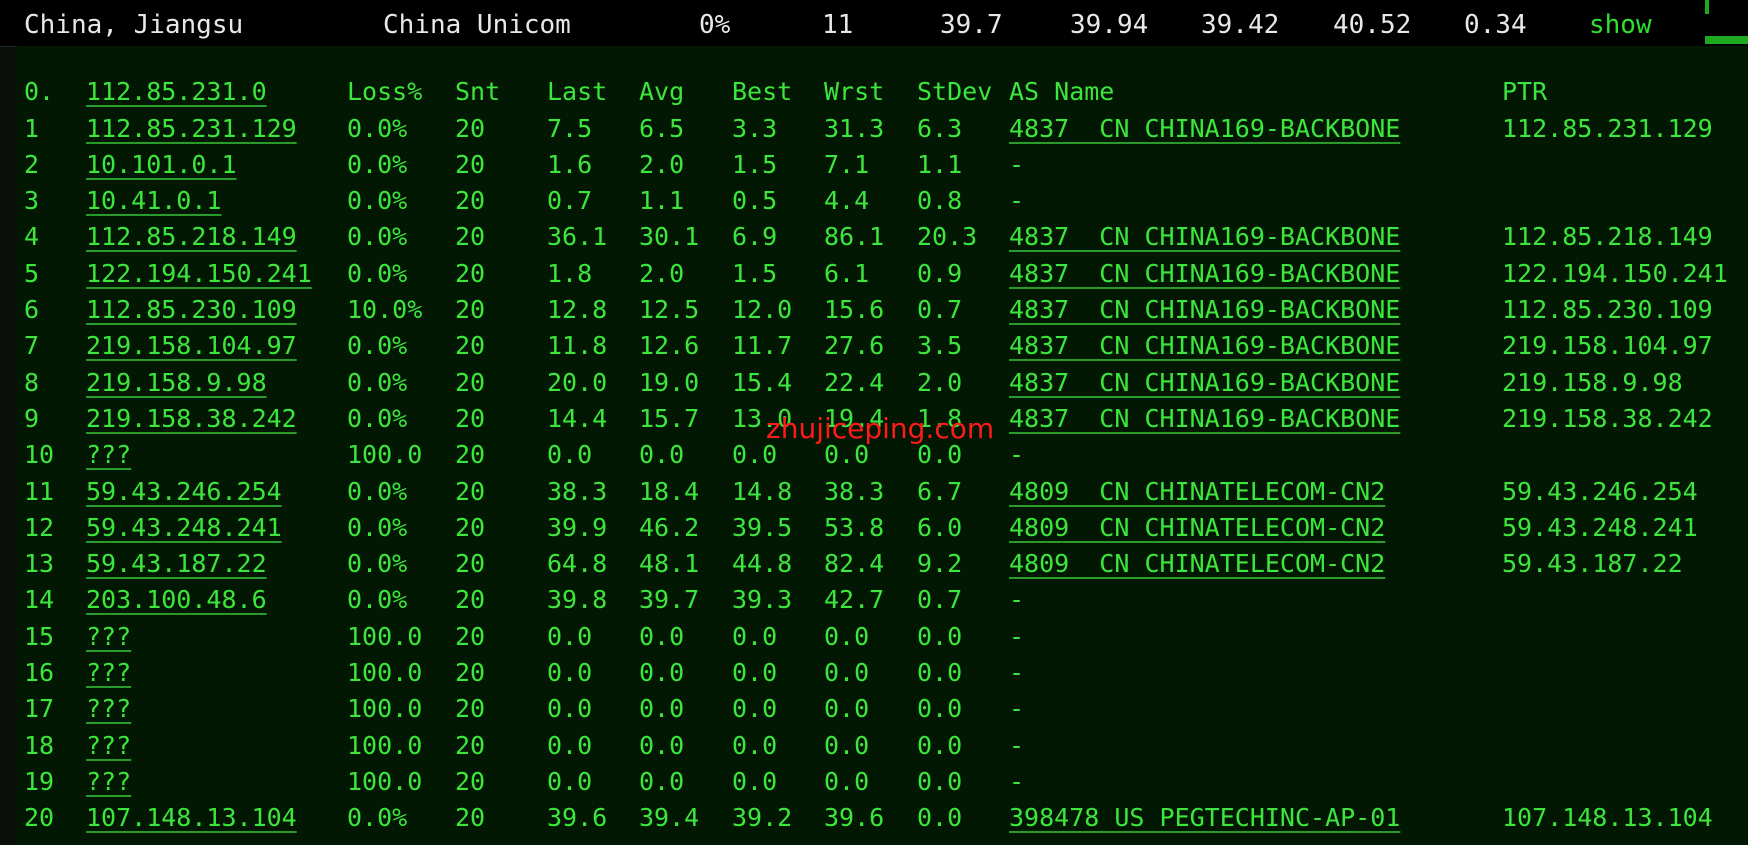 The image size is (1748, 845). Describe the element at coordinates (176, 383) in the screenshot. I see `cell-host-link: 219.158.9.98` at that location.